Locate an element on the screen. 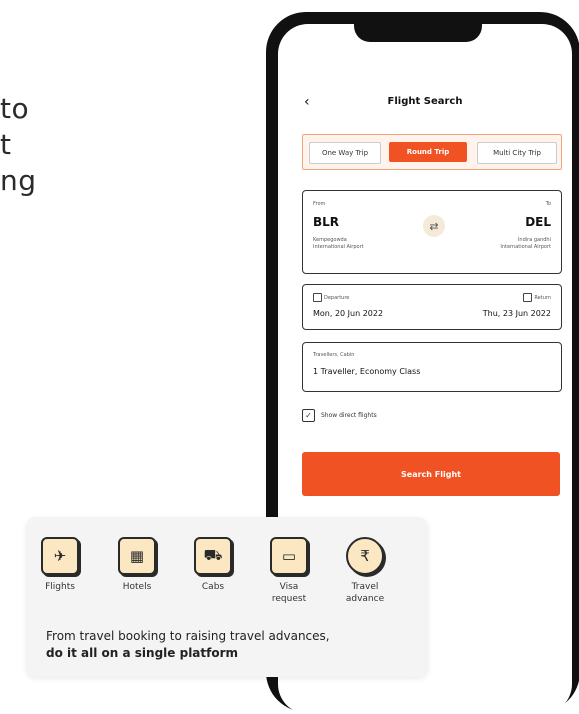  hero-text-line-3: ng is located at coordinates (18, 180).